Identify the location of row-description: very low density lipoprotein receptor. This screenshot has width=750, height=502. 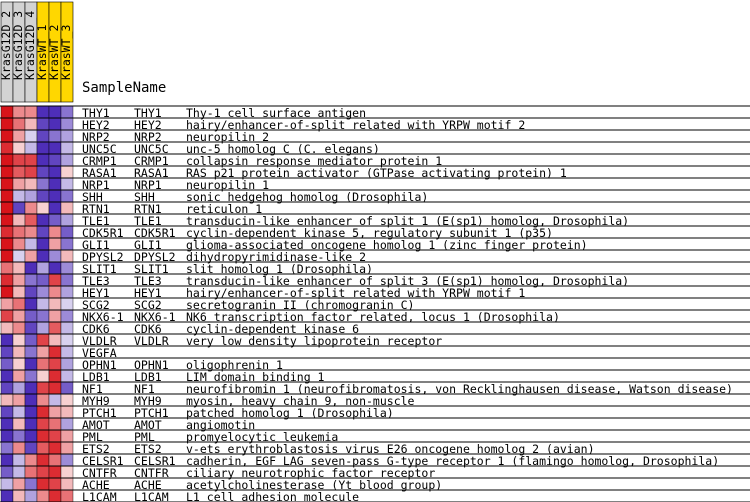
(314, 341).